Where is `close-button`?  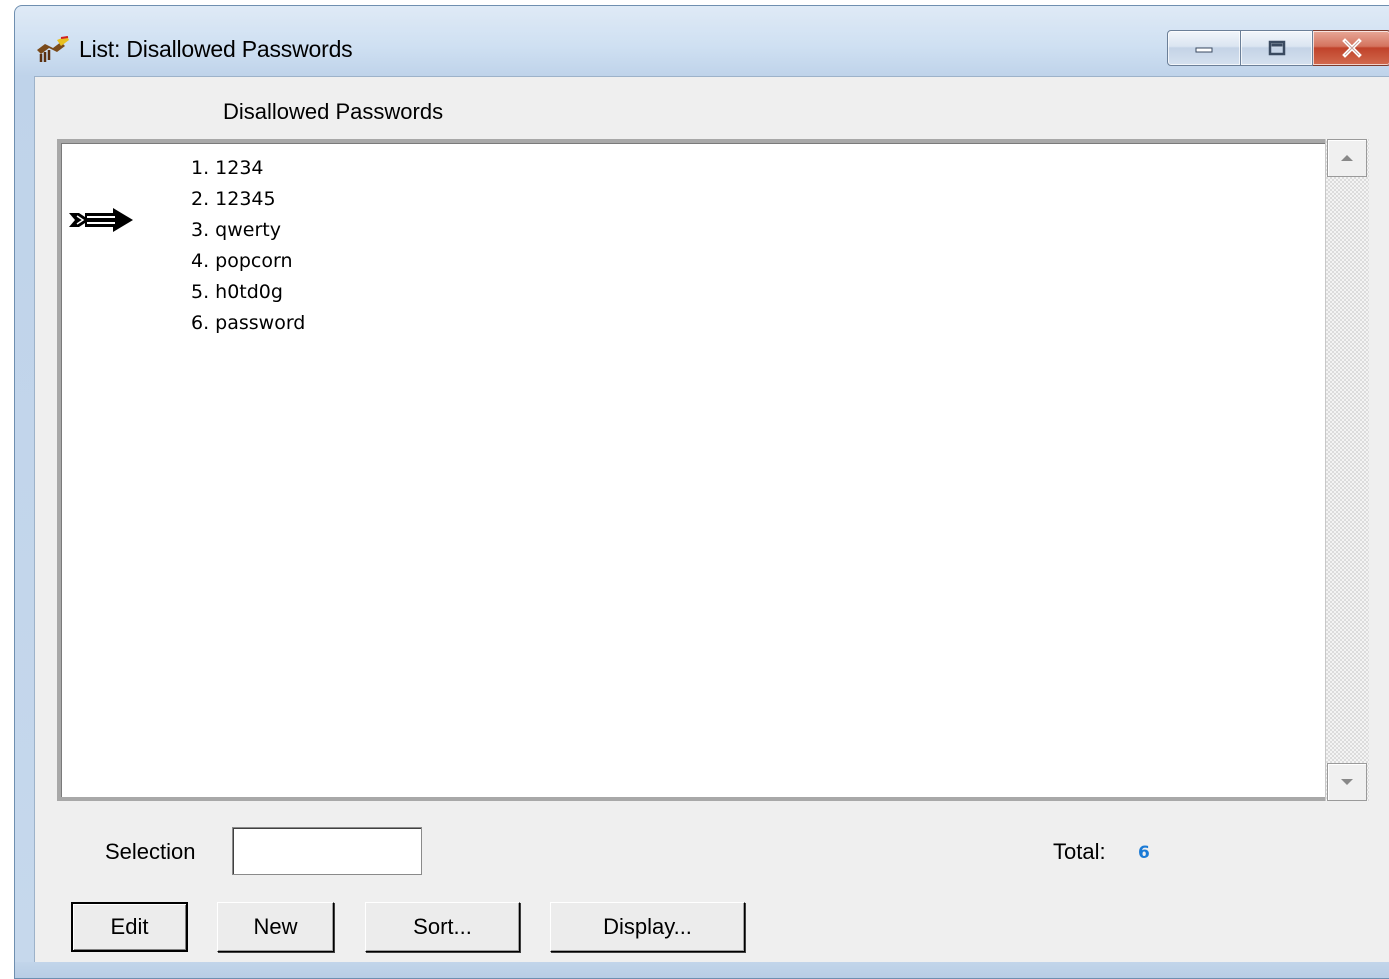
close-button is located at coordinates (1351, 48).